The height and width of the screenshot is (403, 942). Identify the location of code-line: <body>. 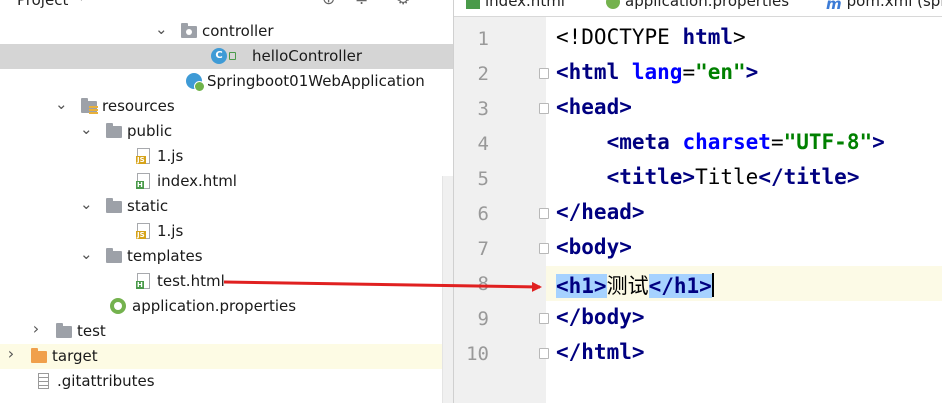
(744, 248).